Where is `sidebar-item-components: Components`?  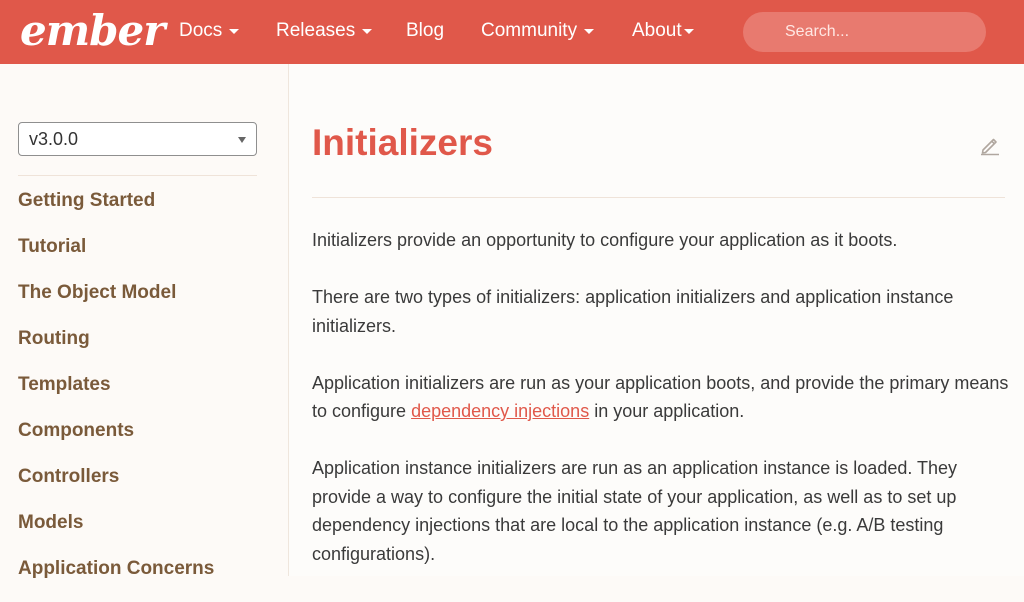 sidebar-item-components: Components is located at coordinates (116, 441).